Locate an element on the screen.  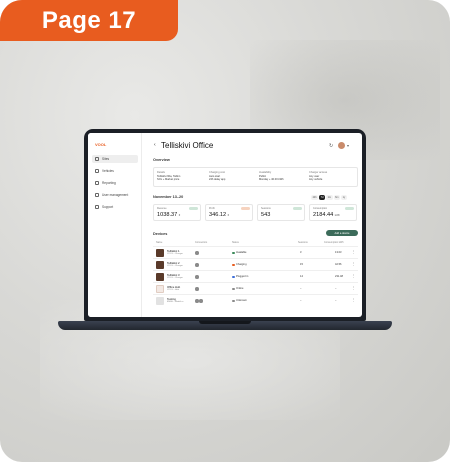
sidebar-item-reporting: Reporting is located at coordinates (115, 183).